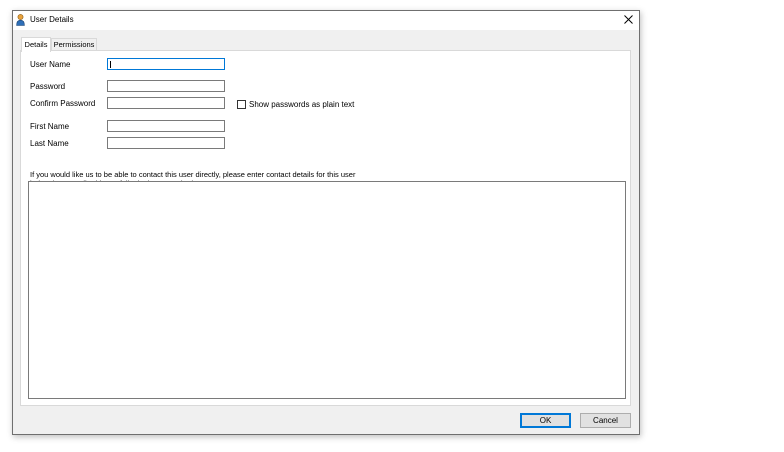 The image size is (784, 452). I want to click on last-name-field, so click(166, 143).